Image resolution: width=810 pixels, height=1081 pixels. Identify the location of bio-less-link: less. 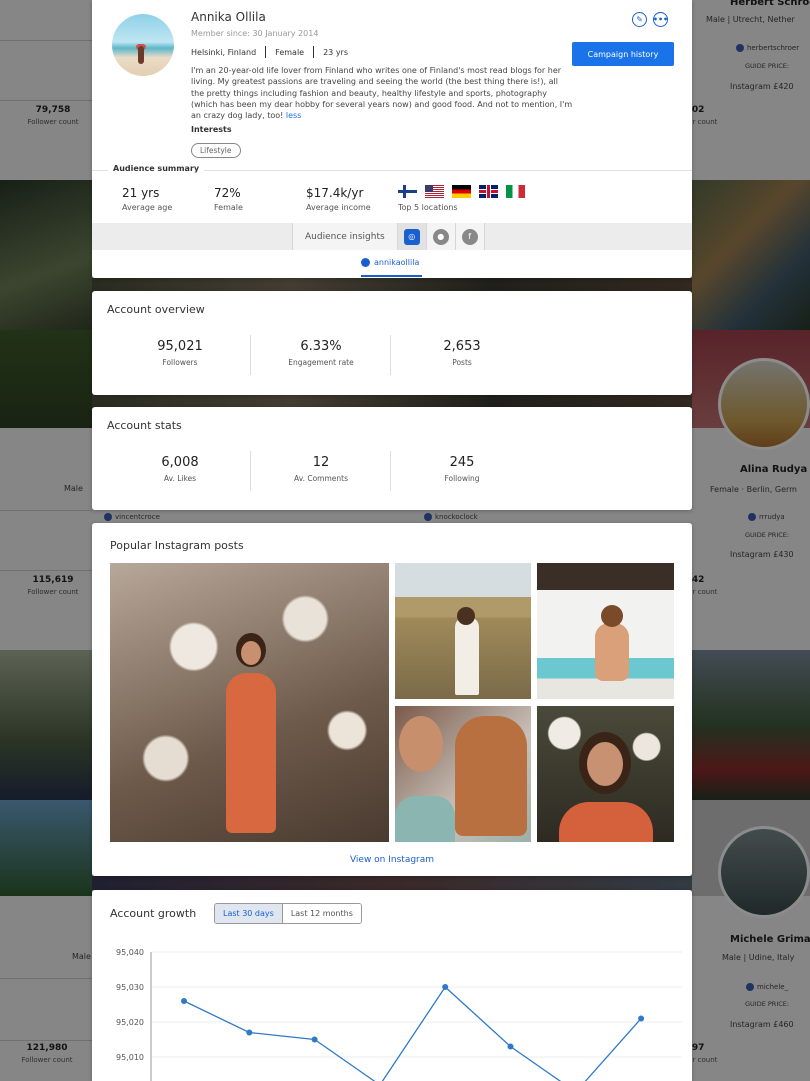
(293, 115).